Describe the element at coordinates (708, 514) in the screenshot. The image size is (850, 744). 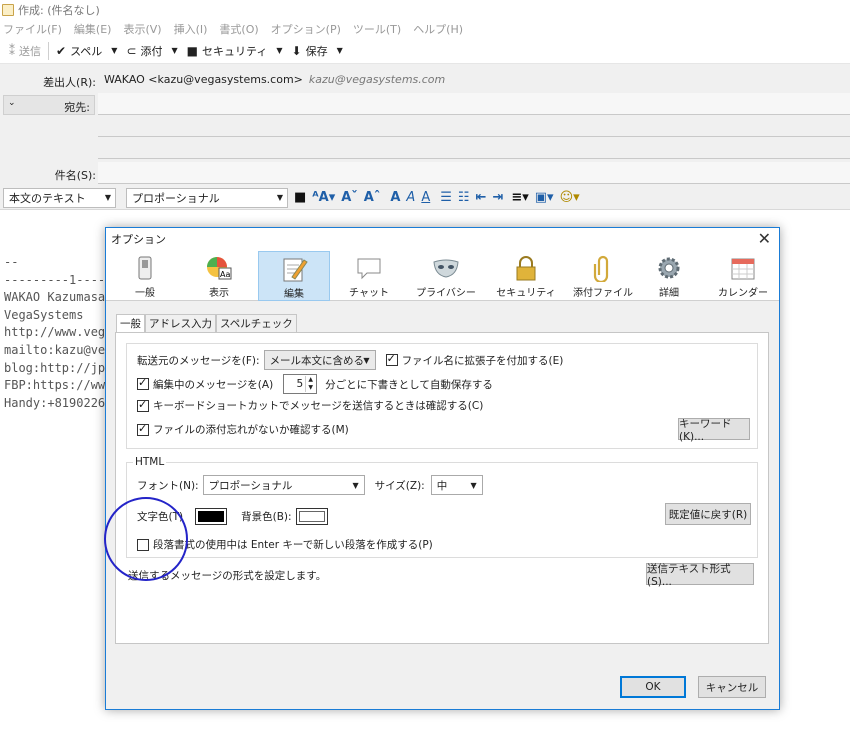
I see `reset-defaults-button: 既定値に戻す(R)` at that location.